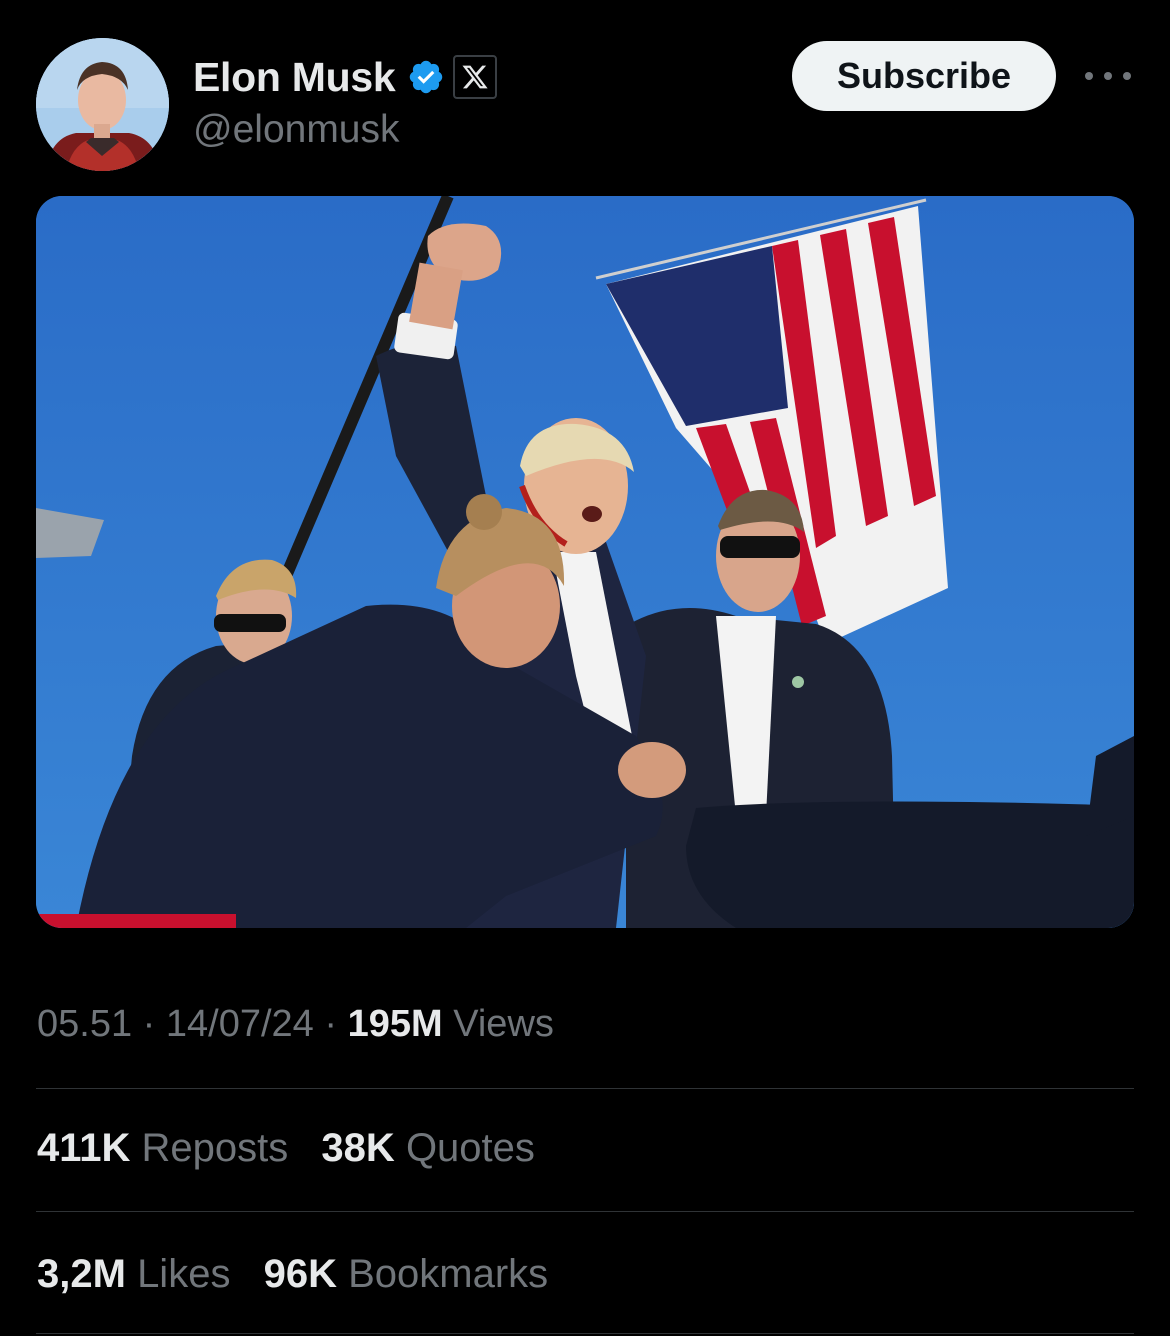  Describe the element at coordinates (358, 1148) in the screenshot. I see `quotes-count: 38K` at that location.